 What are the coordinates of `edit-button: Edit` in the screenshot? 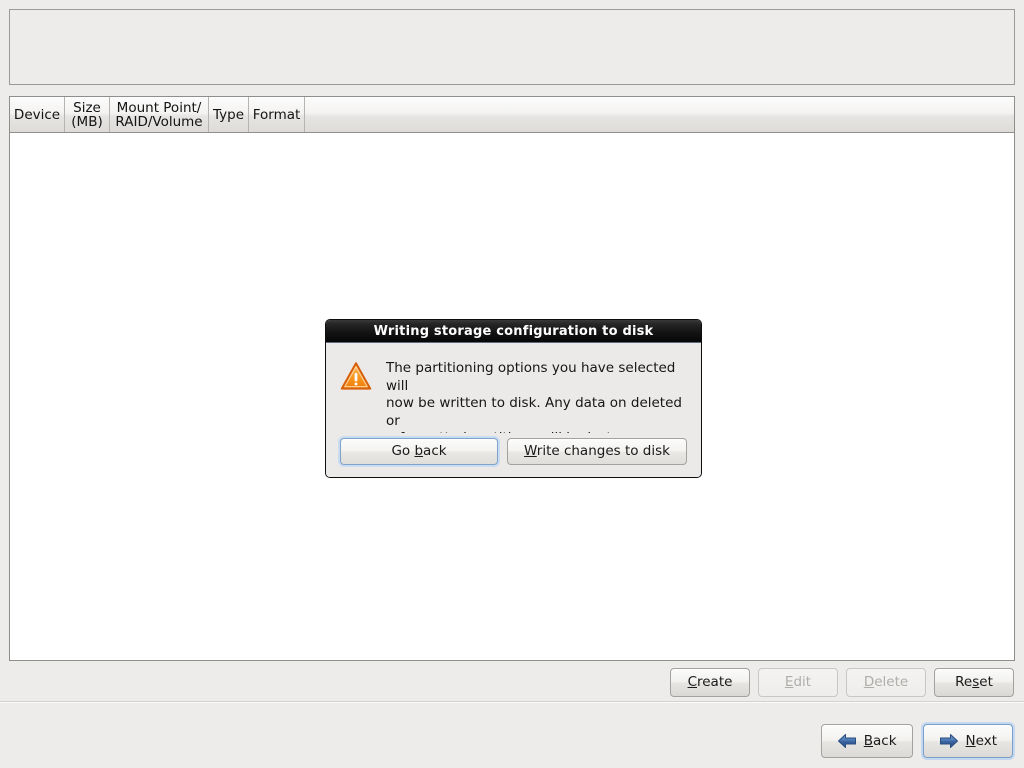 It's located at (798, 682).